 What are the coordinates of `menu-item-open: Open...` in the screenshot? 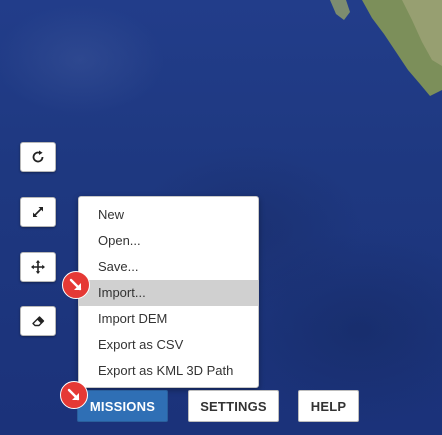 It's located at (168, 241).